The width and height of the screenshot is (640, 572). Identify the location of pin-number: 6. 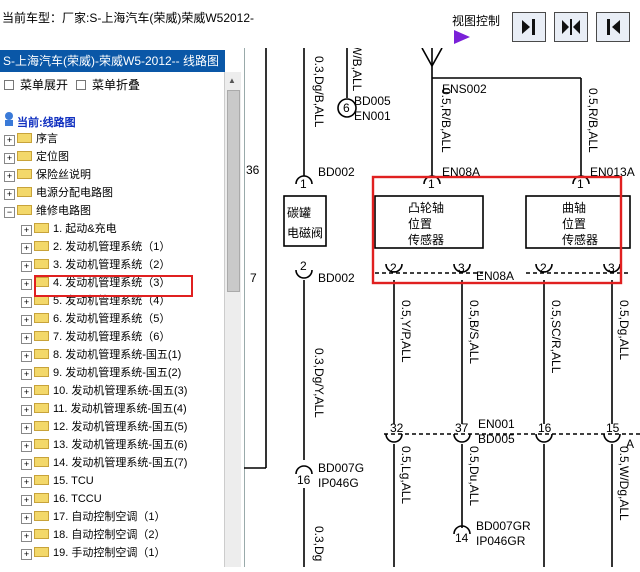
(346, 108).